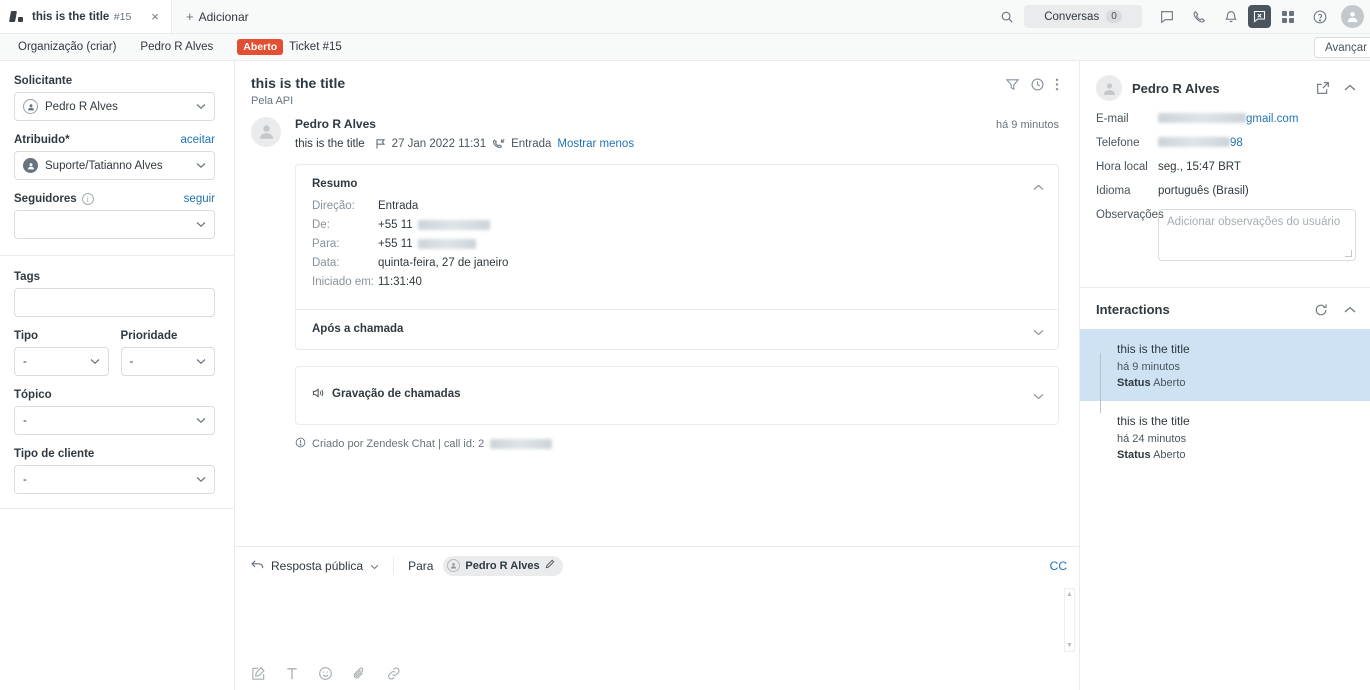  What do you see at coordinates (1320, 17) in the screenshot?
I see `help-icon` at bounding box center [1320, 17].